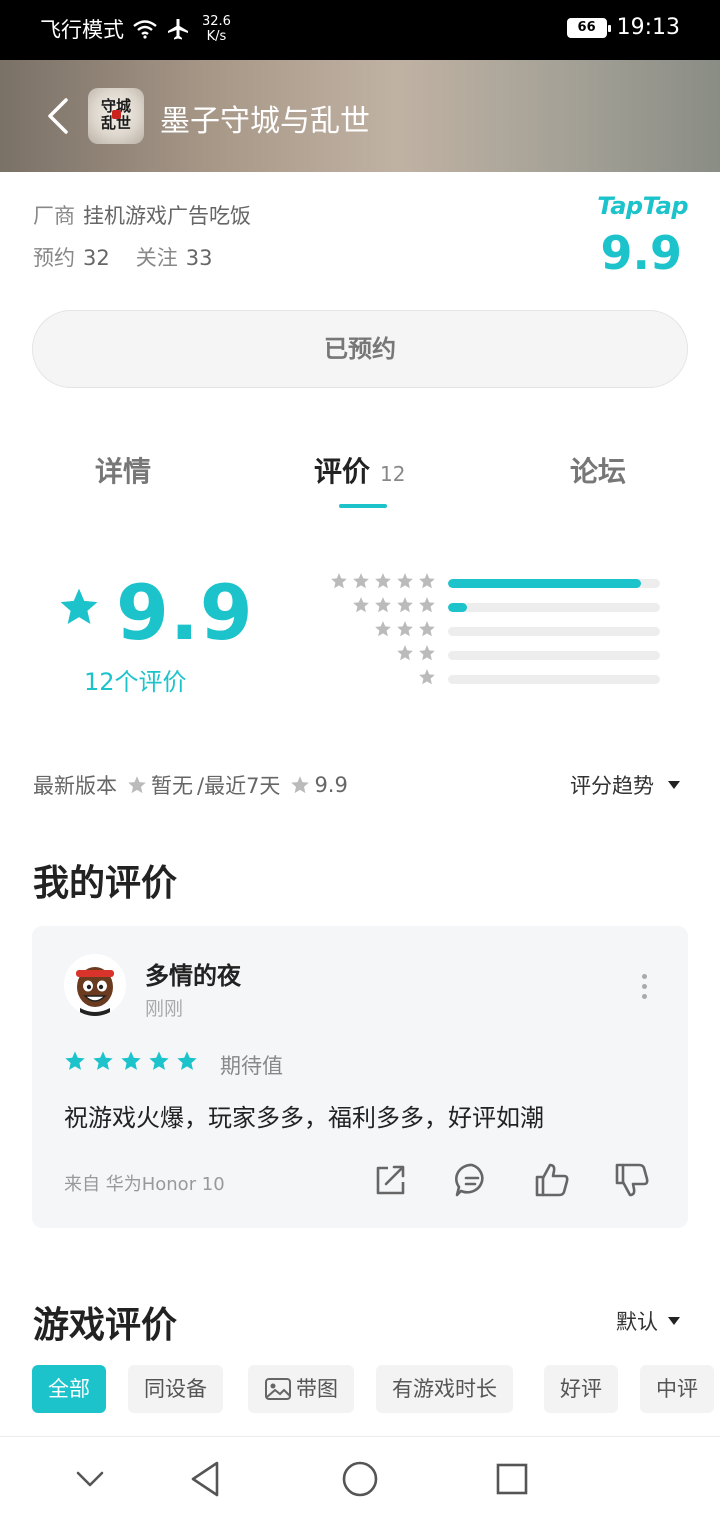 Image resolution: width=720 pixels, height=1520 pixels. I want to click on latest-version-value: 暂无, so click(172, 786).